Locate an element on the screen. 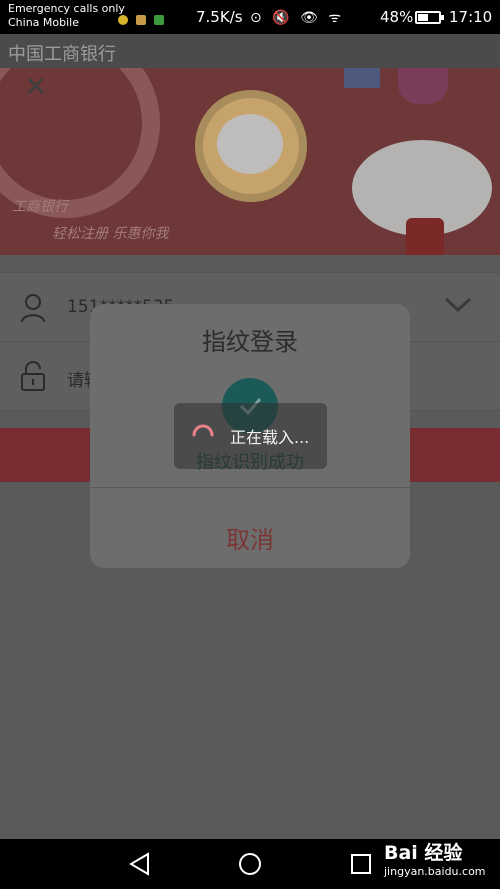 The image size is (500, 889). notification-icons is located at coordinates (145, 19).